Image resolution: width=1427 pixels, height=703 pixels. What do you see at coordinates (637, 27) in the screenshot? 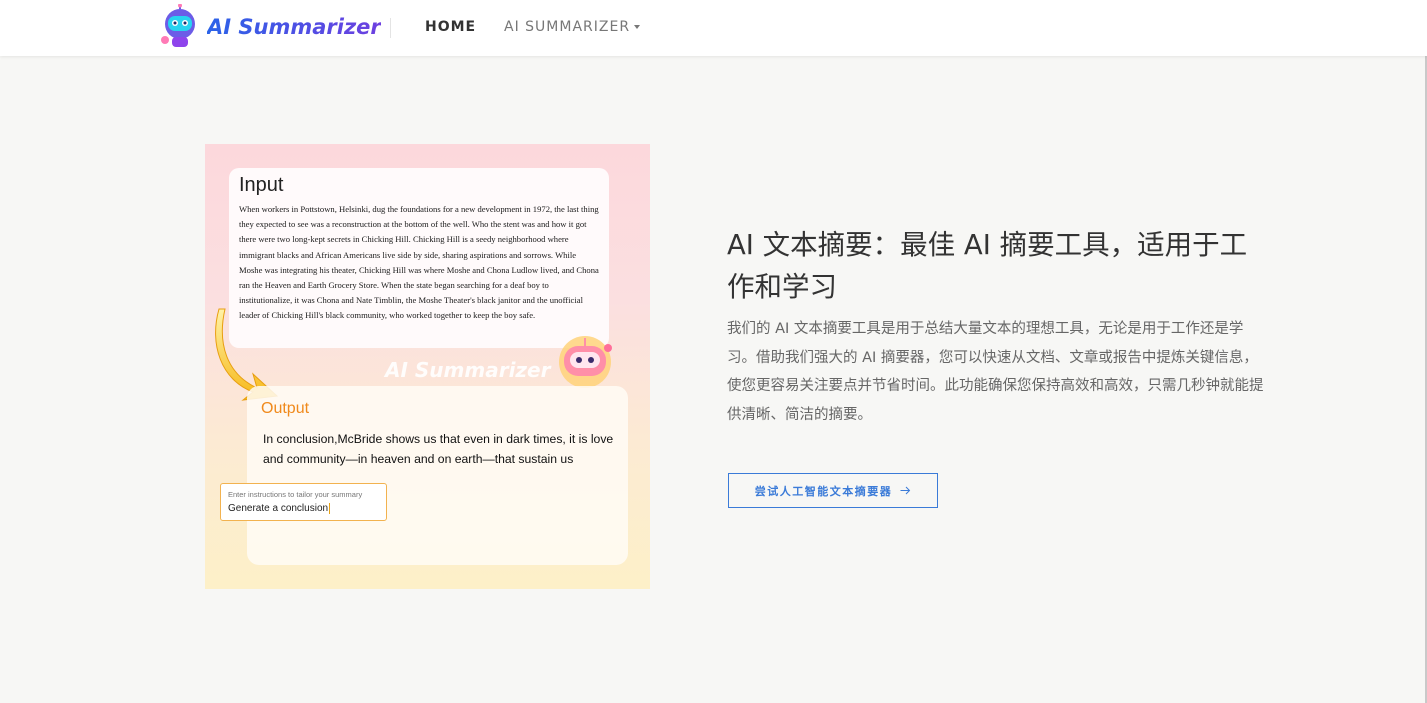
I see `caret-down-icon` at bounding box center [637, 27].